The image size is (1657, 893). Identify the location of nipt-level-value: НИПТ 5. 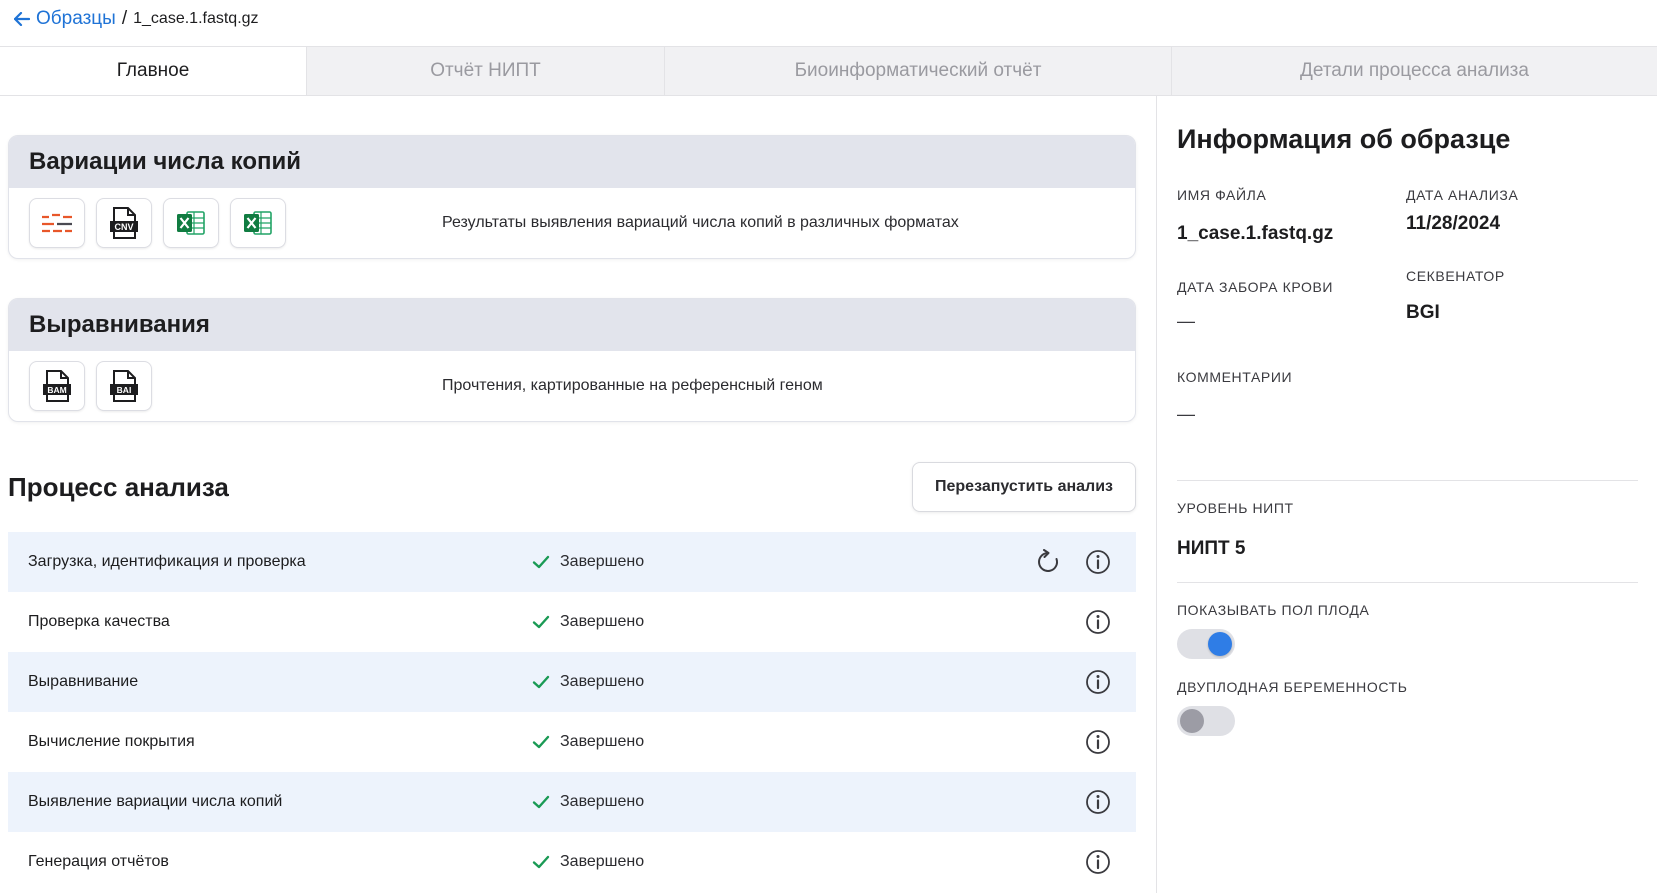
(1211, 548).